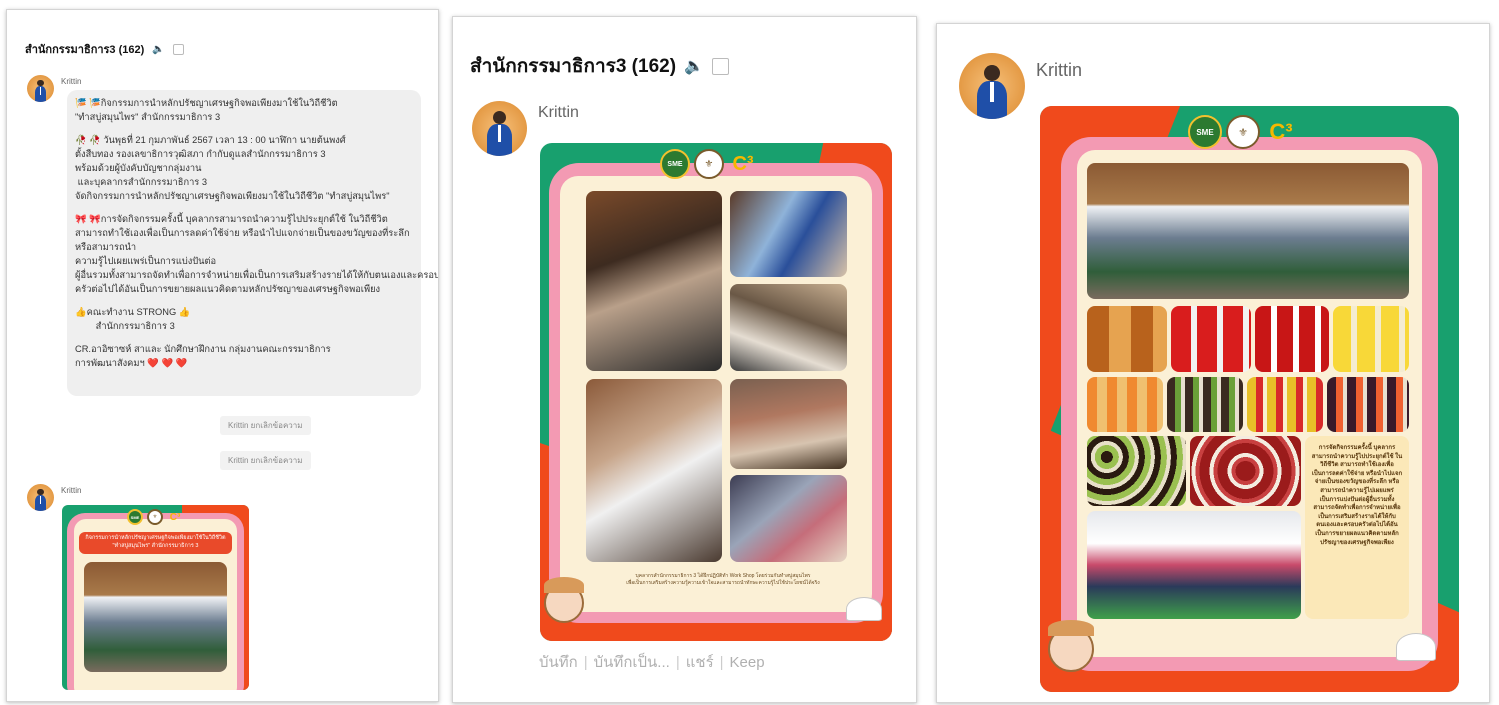 This screenshot has width=1499, height=705. Describe the element at coordinates (700, 662) in the screenshot. I see `share-button: แชร์` at that location.